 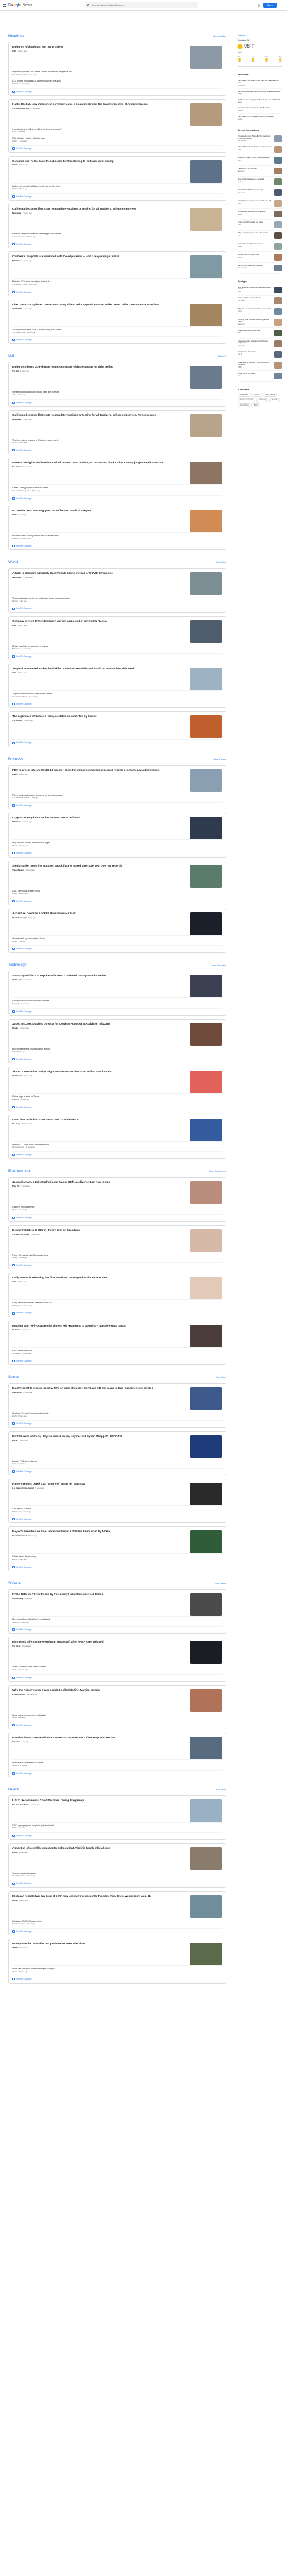 I want to click on topic-chip: Tropical Storm Fred, so click(x=246, y=400).